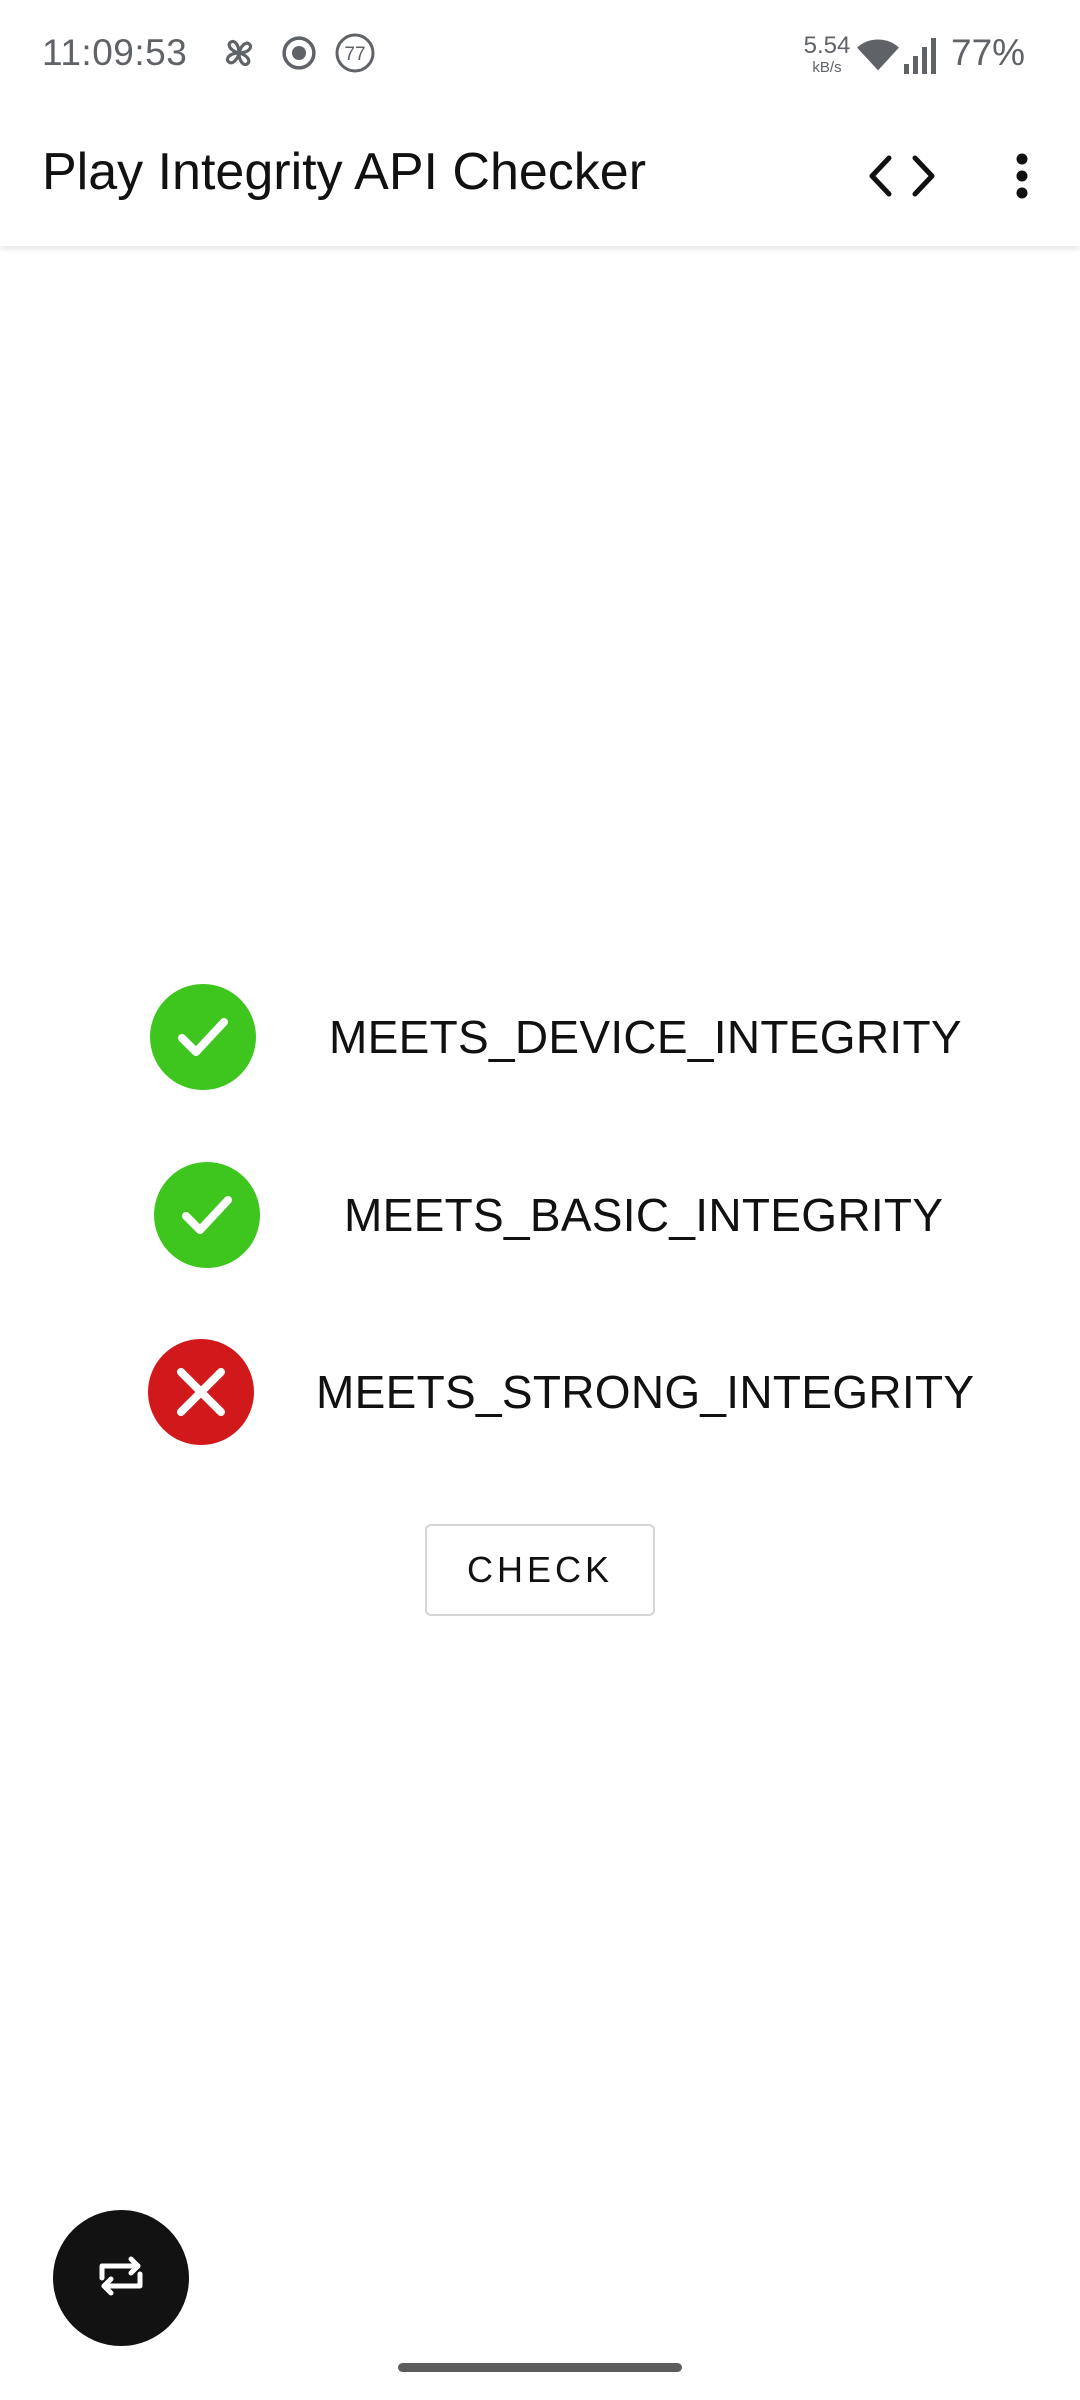 The image size is (1080, 2400). Describe the element at coordinates (827, 45) in the screenshot. I see `network-speed-value: 5.54` at that location.